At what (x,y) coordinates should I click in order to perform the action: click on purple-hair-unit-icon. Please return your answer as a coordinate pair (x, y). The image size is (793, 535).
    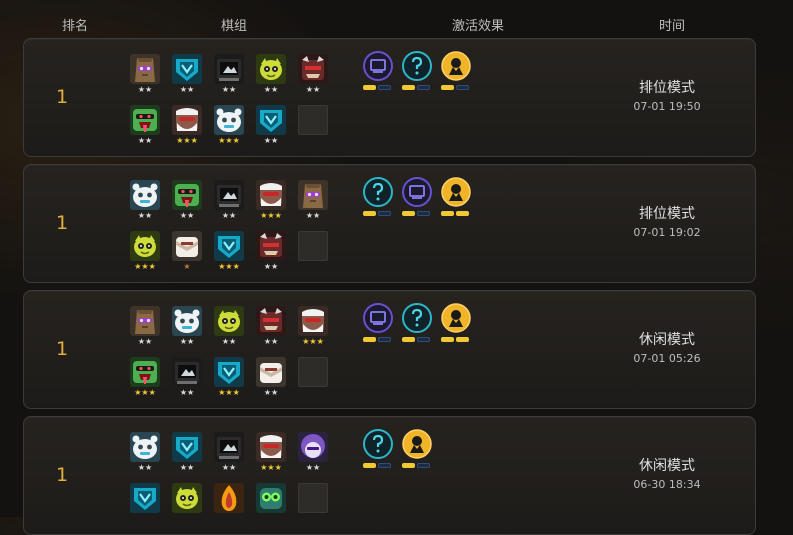
    Looking at the image, I should click on (313, 447).